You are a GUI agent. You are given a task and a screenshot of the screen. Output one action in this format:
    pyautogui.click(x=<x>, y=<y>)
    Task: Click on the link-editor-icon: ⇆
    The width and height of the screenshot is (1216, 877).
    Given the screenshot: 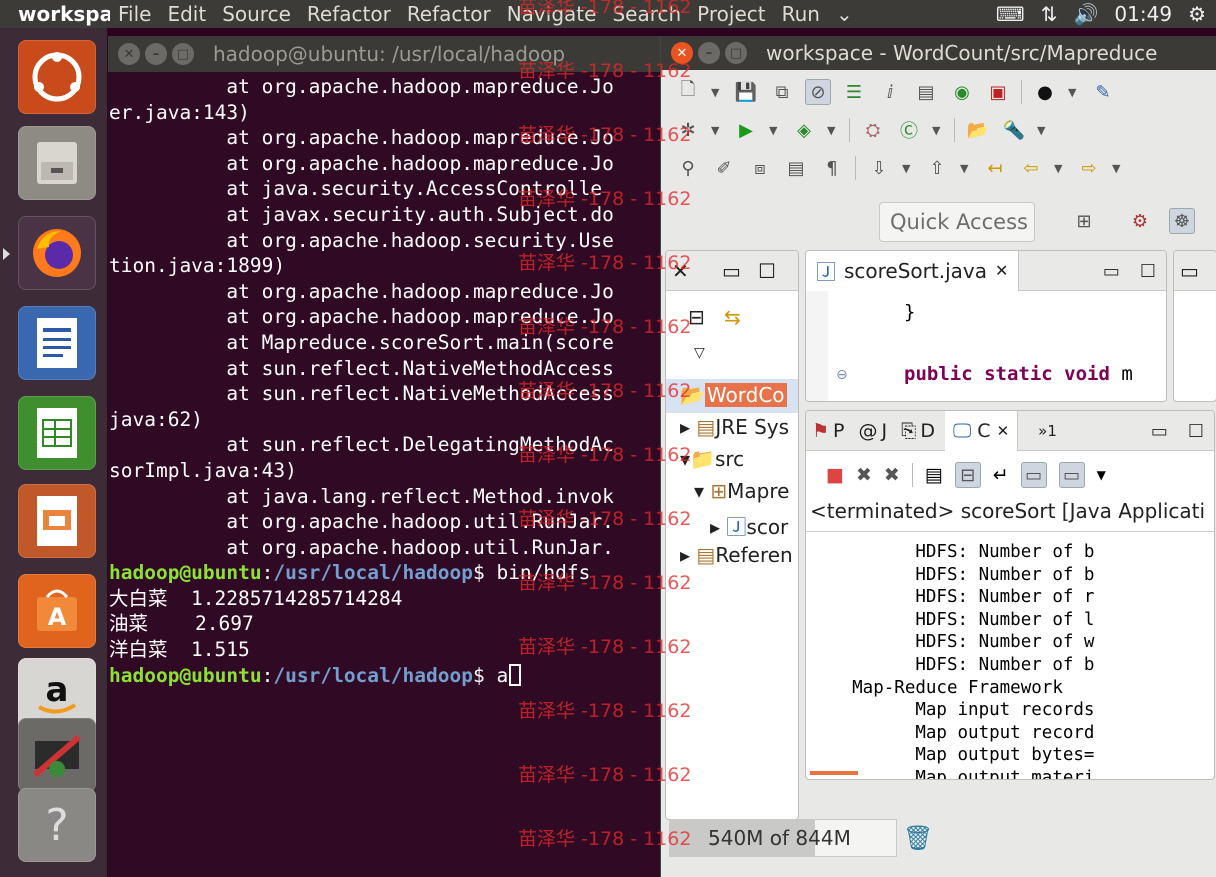 What is the action you would take?
    pyautogui.click(x=732, y=317)
    